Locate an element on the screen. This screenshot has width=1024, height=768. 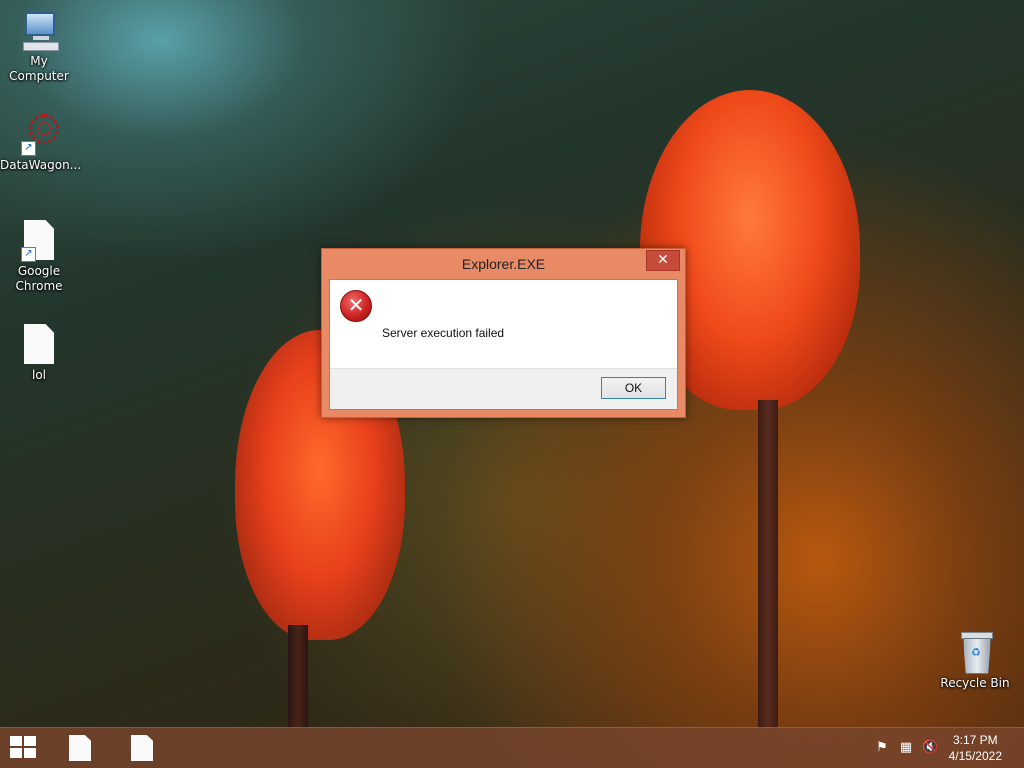
speaker-muted-icon: 🔇 is located at coordinates (930, 748).